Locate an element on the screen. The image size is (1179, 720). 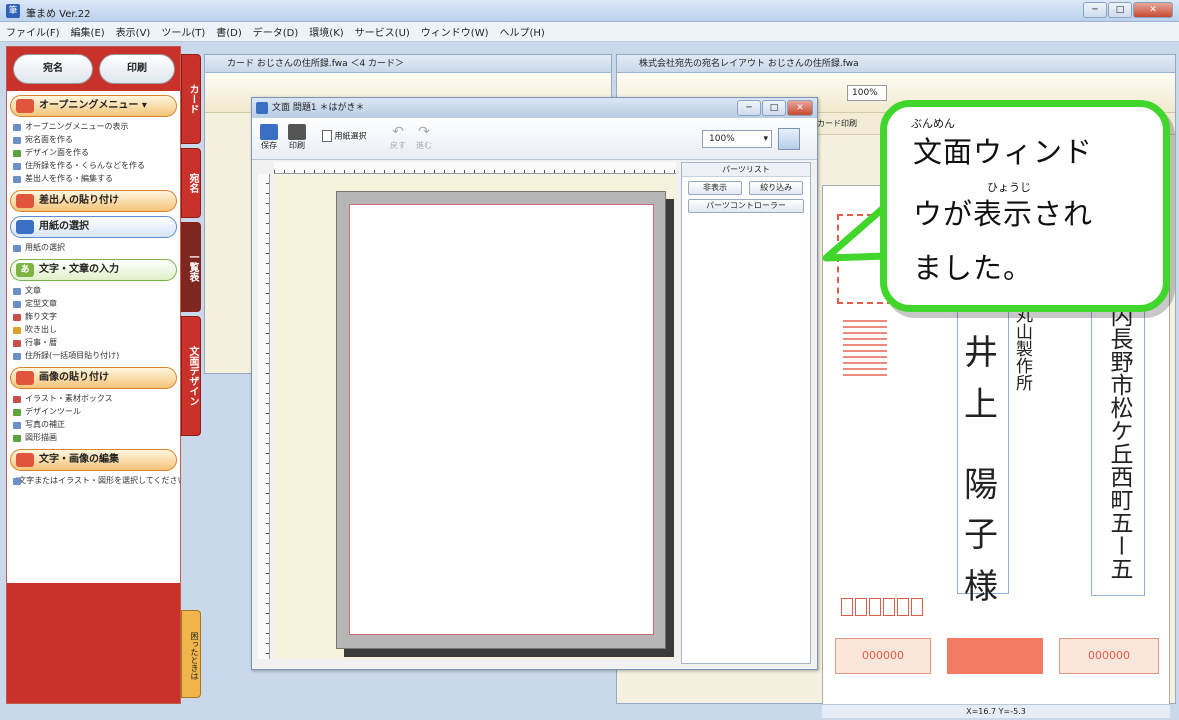
sender-zip-boxes is located at coordinates (883, 608).